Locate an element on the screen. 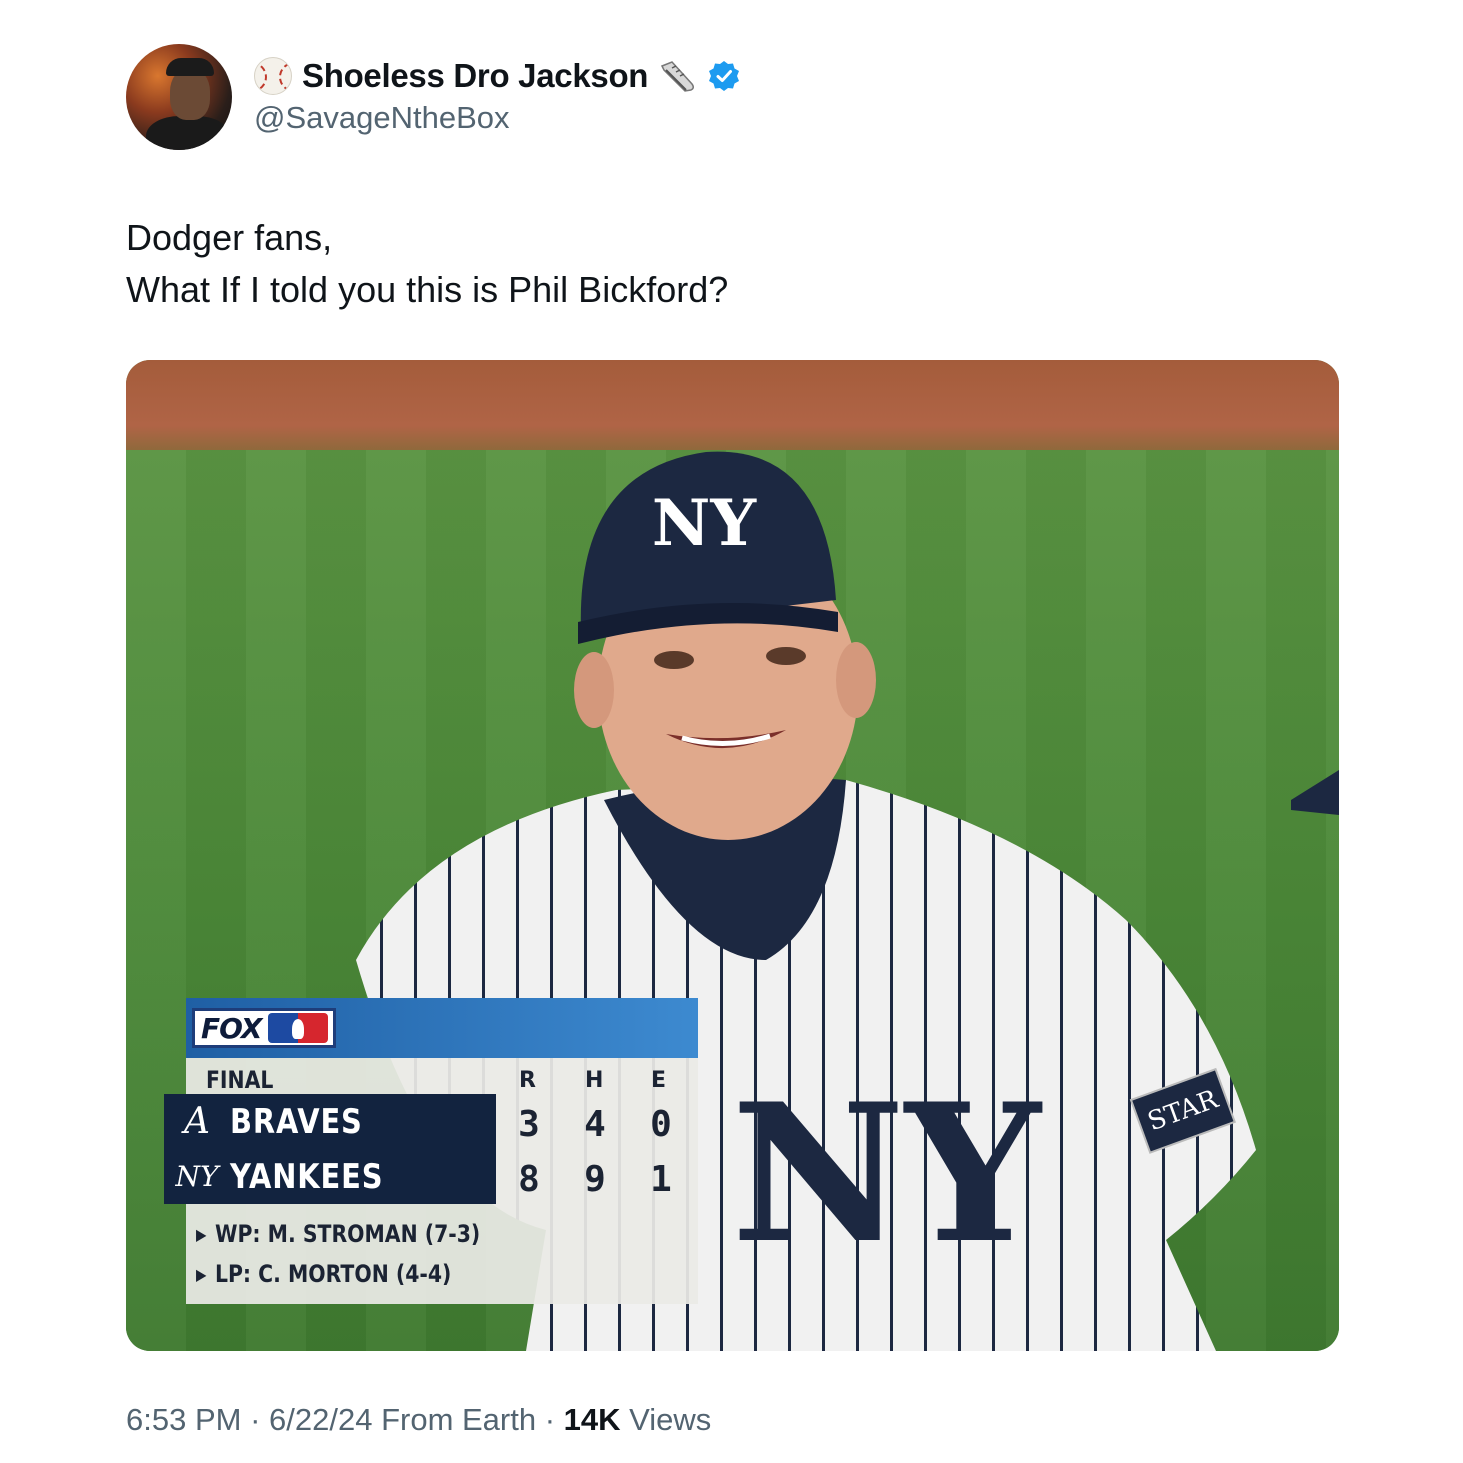 Image resolution: width=1463 pixels, height=1463 pixels. team-name-yankees: YANKEES is located at coordinates (307, 1176).